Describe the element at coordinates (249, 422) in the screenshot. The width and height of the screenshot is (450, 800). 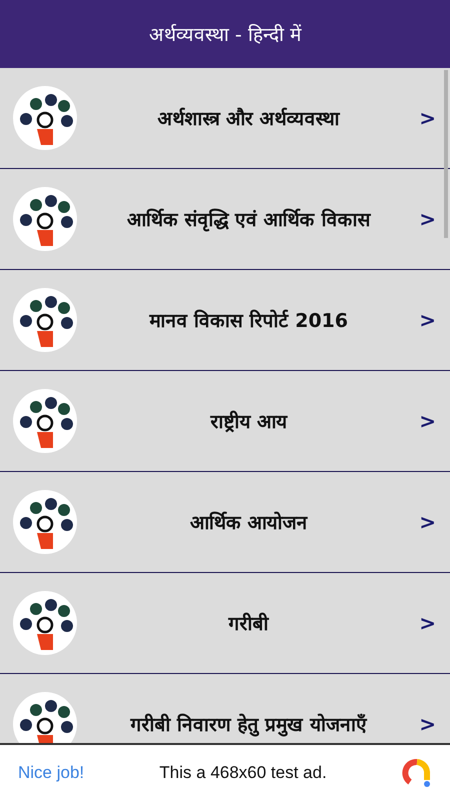
I see `topic-title: राष्ट्रीय आय` at that location.